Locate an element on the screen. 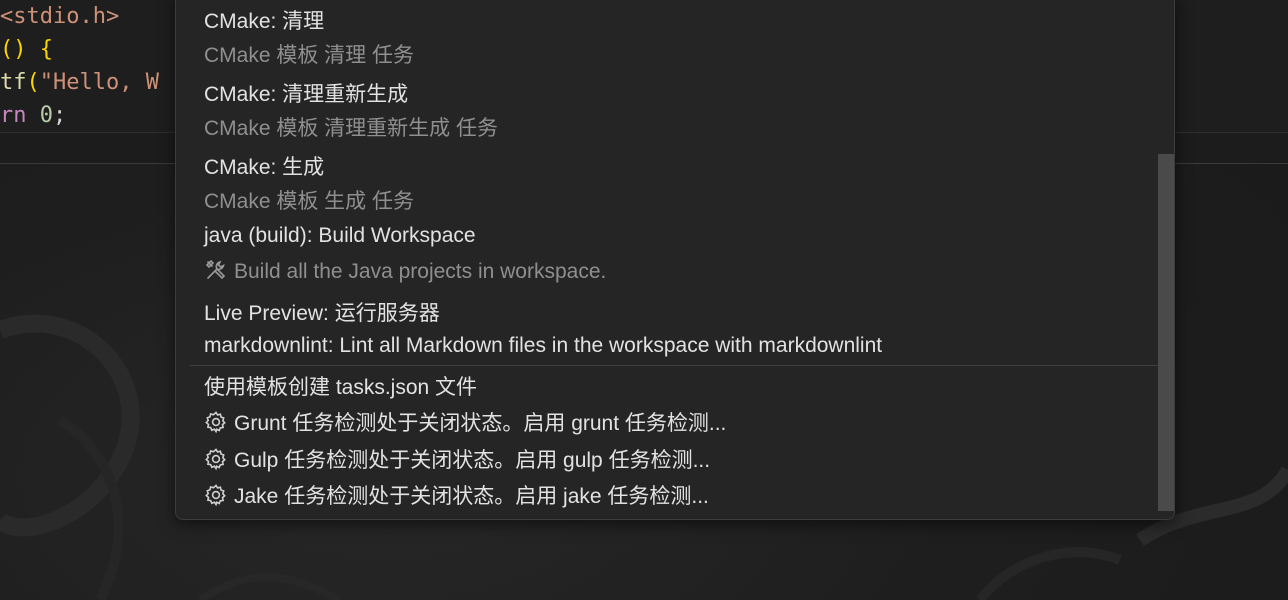 This screenshot has width=1288, height=600. code-token: ( is located at coordinates (33, 82).